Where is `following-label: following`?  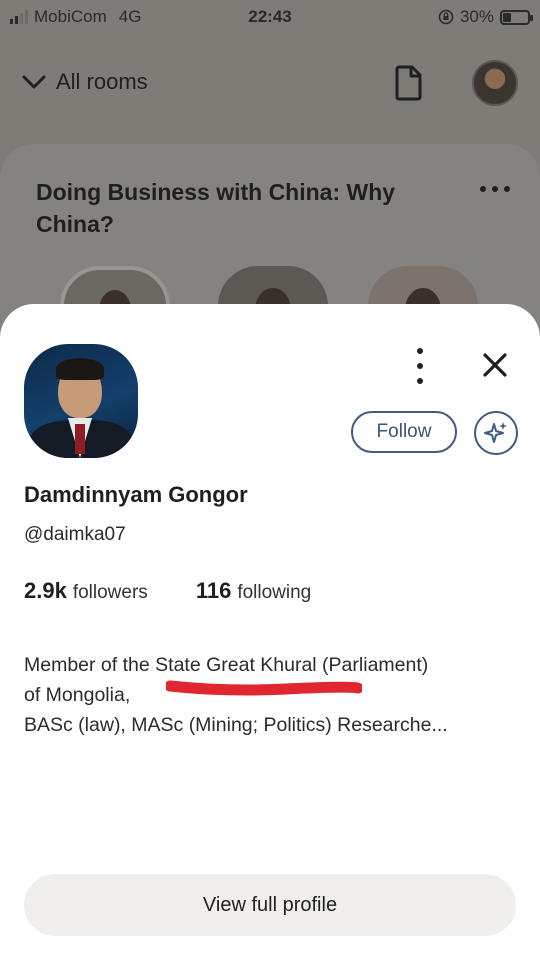
following-label: following is located at coordinates (274, 592).